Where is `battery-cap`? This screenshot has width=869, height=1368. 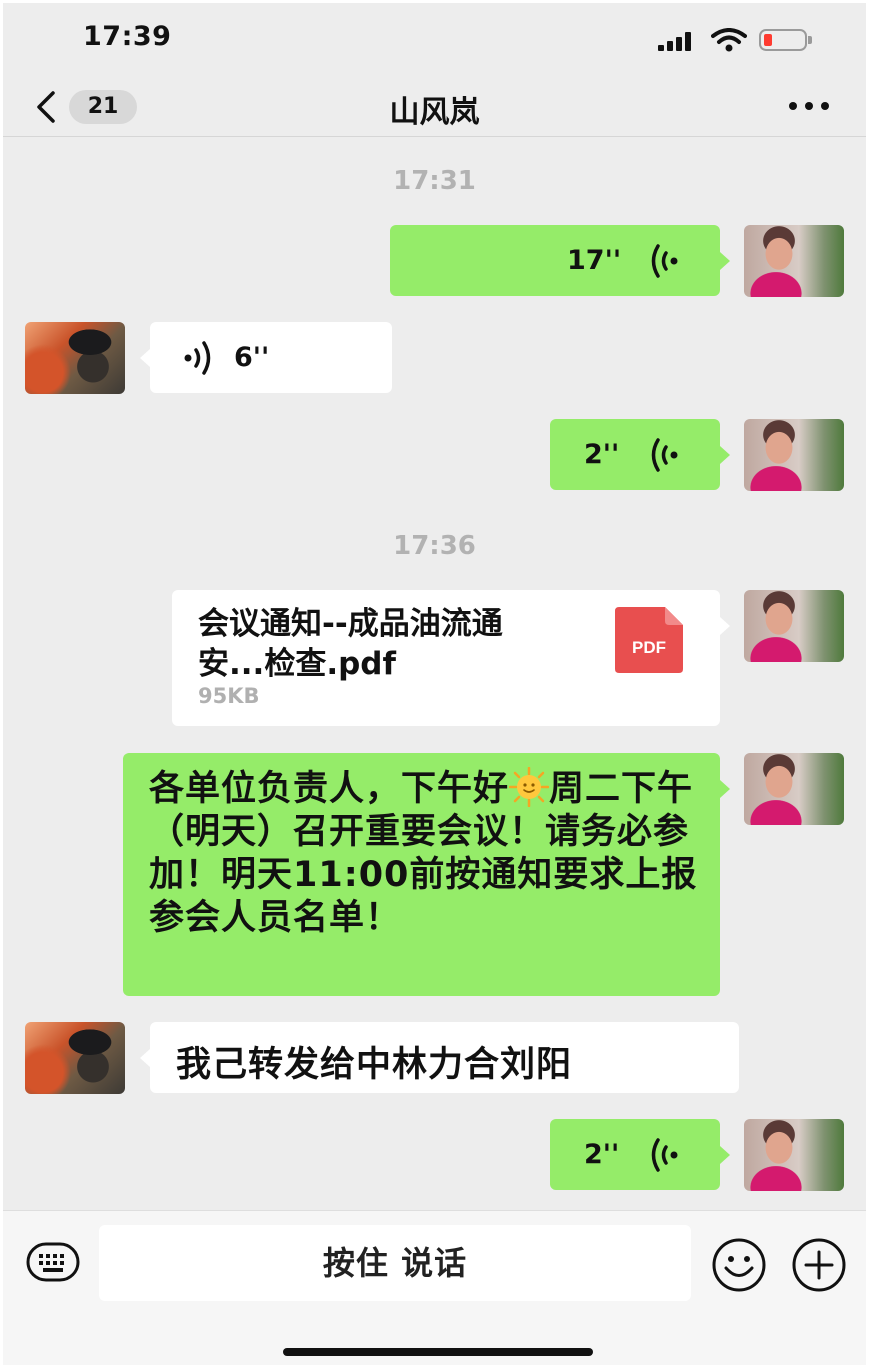 battery-cap is located at coordinates (810, 40).